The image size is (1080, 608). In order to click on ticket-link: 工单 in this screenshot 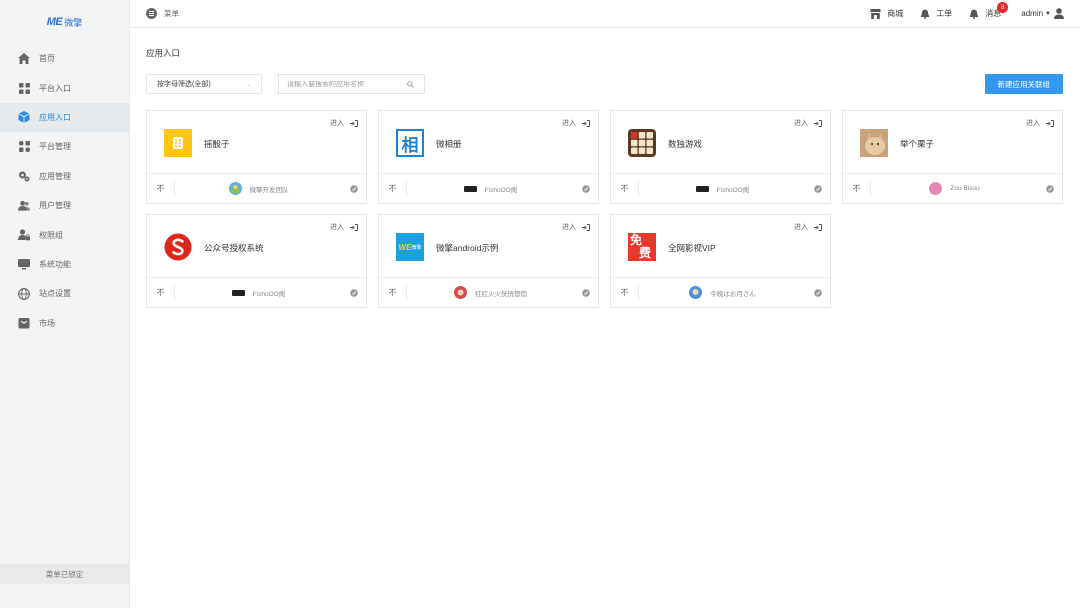, I will do `click(936, 13)`.